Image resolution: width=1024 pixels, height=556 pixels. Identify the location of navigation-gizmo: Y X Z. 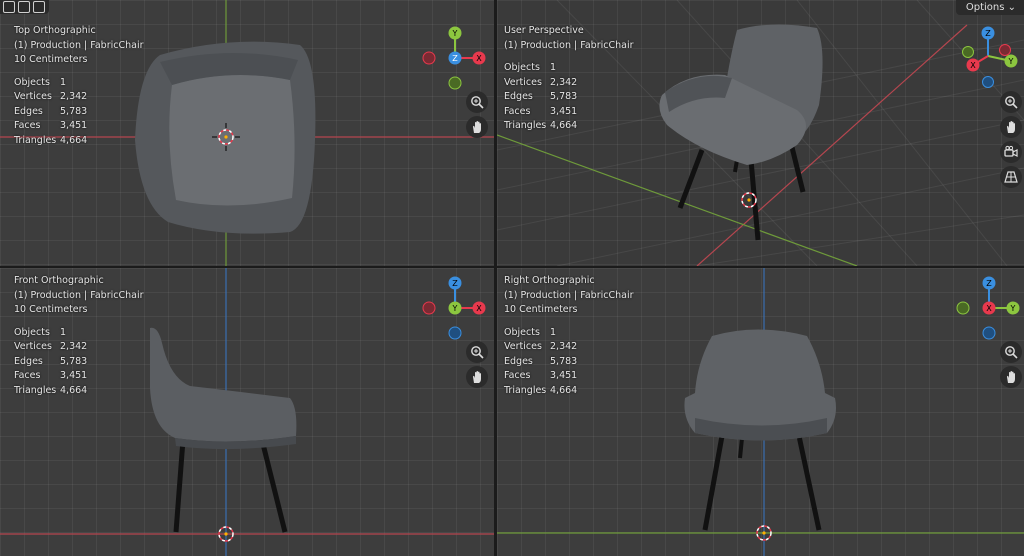
(455, 58).